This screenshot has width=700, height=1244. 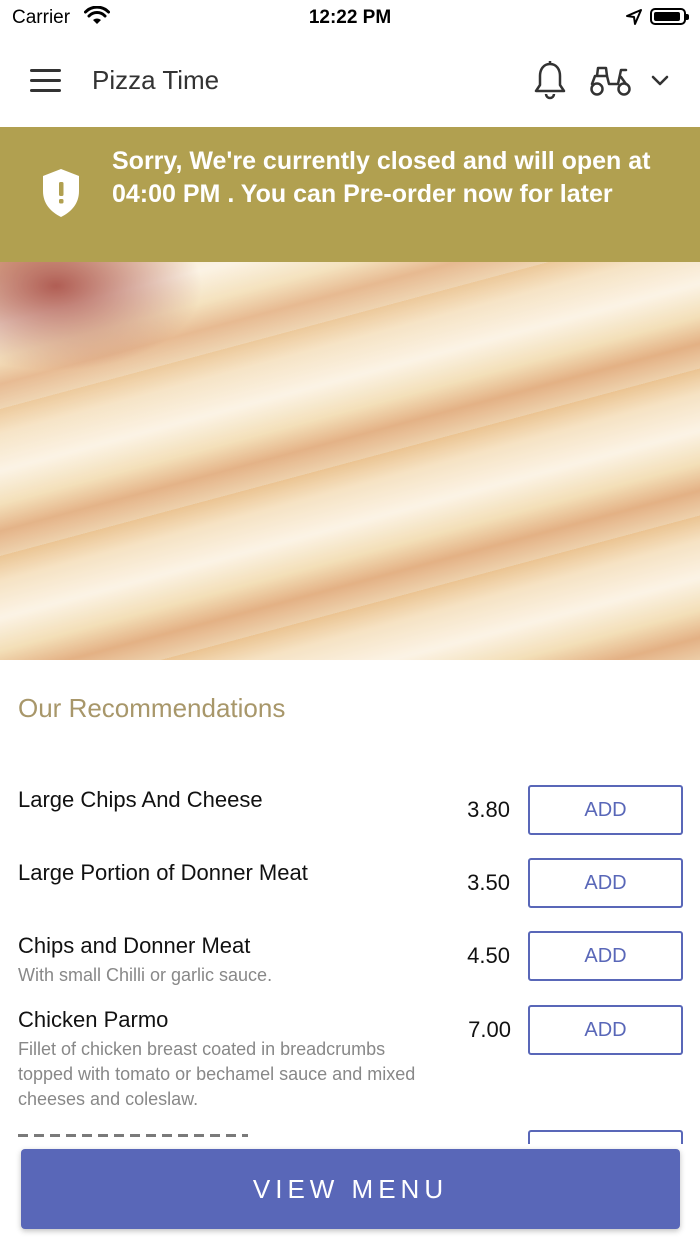 What do you see at coordinates (611, 80) in the screenshot?
I see `delivery-scooter-icon` at bounding box center [611, 80].